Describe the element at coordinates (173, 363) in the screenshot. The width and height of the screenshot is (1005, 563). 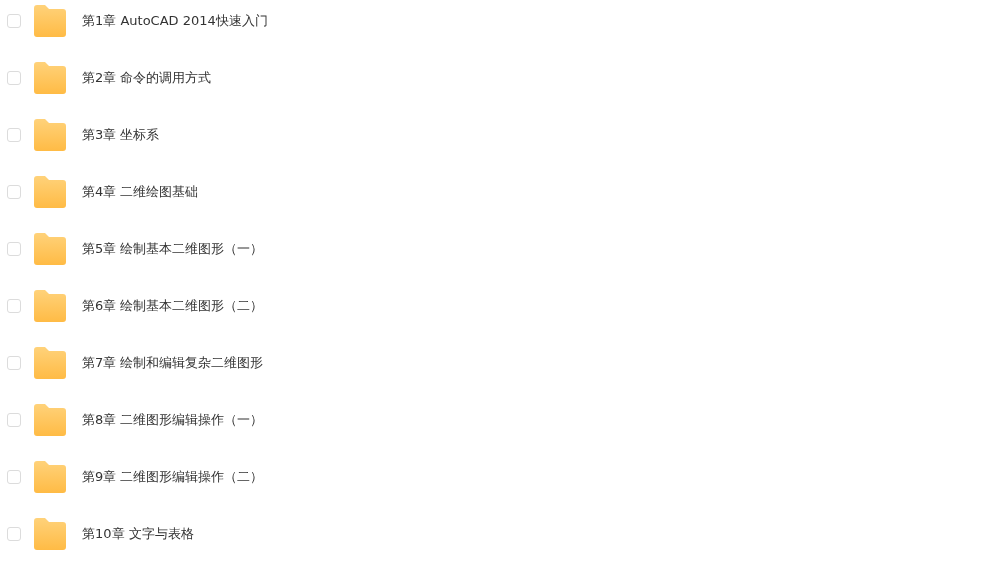
I see `folder-name: 第7章 绘制和编辑复杂二维图形` at that location.